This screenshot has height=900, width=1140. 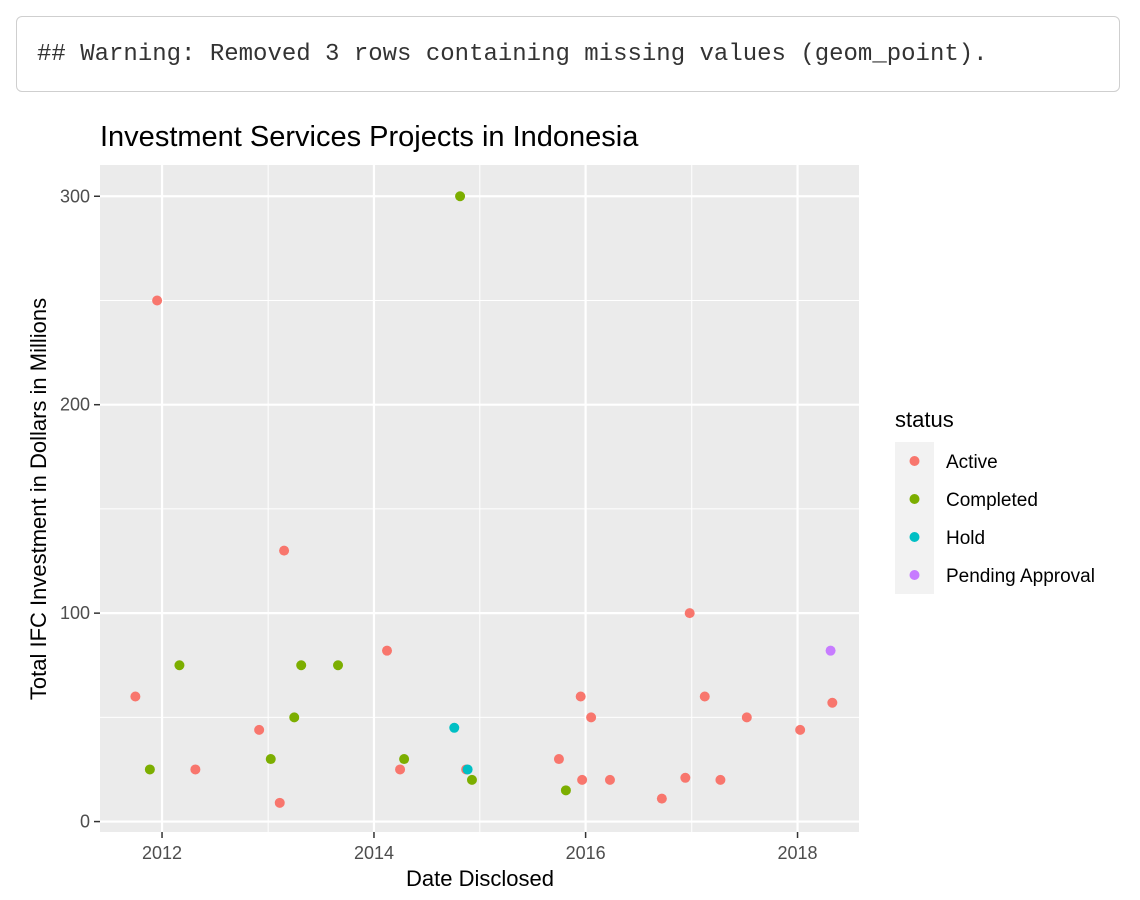 What do you see at coordinates (965, 538) in the screenshot?
I see `legend-label: Hold` at bounding box center [965, 538].